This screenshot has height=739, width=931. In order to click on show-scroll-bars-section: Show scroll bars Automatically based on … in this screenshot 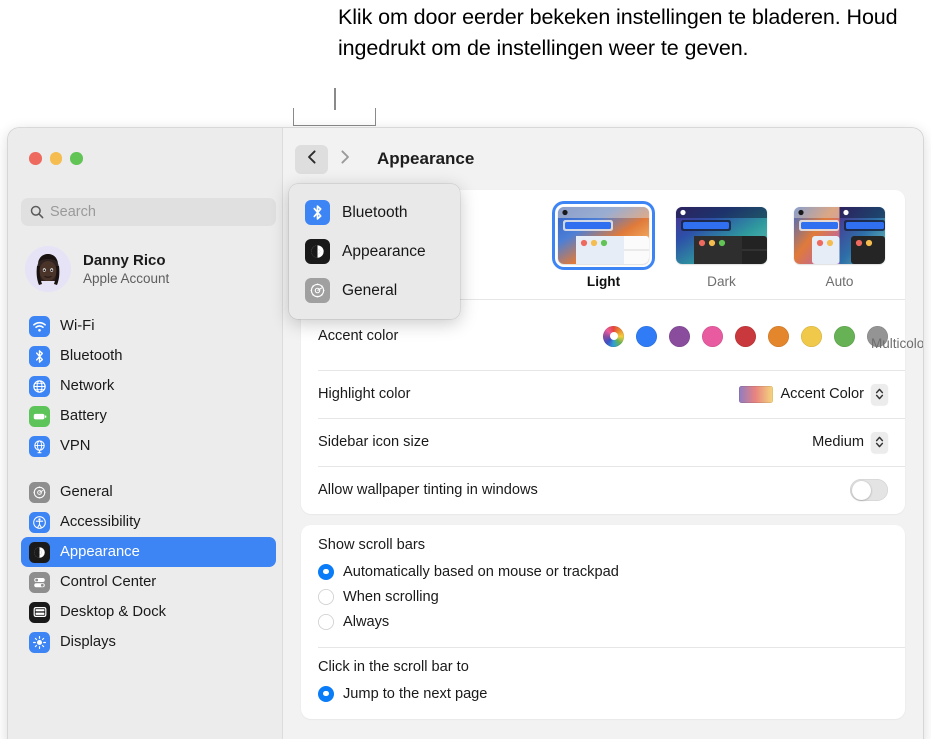, I will do `click(603, 586)`.